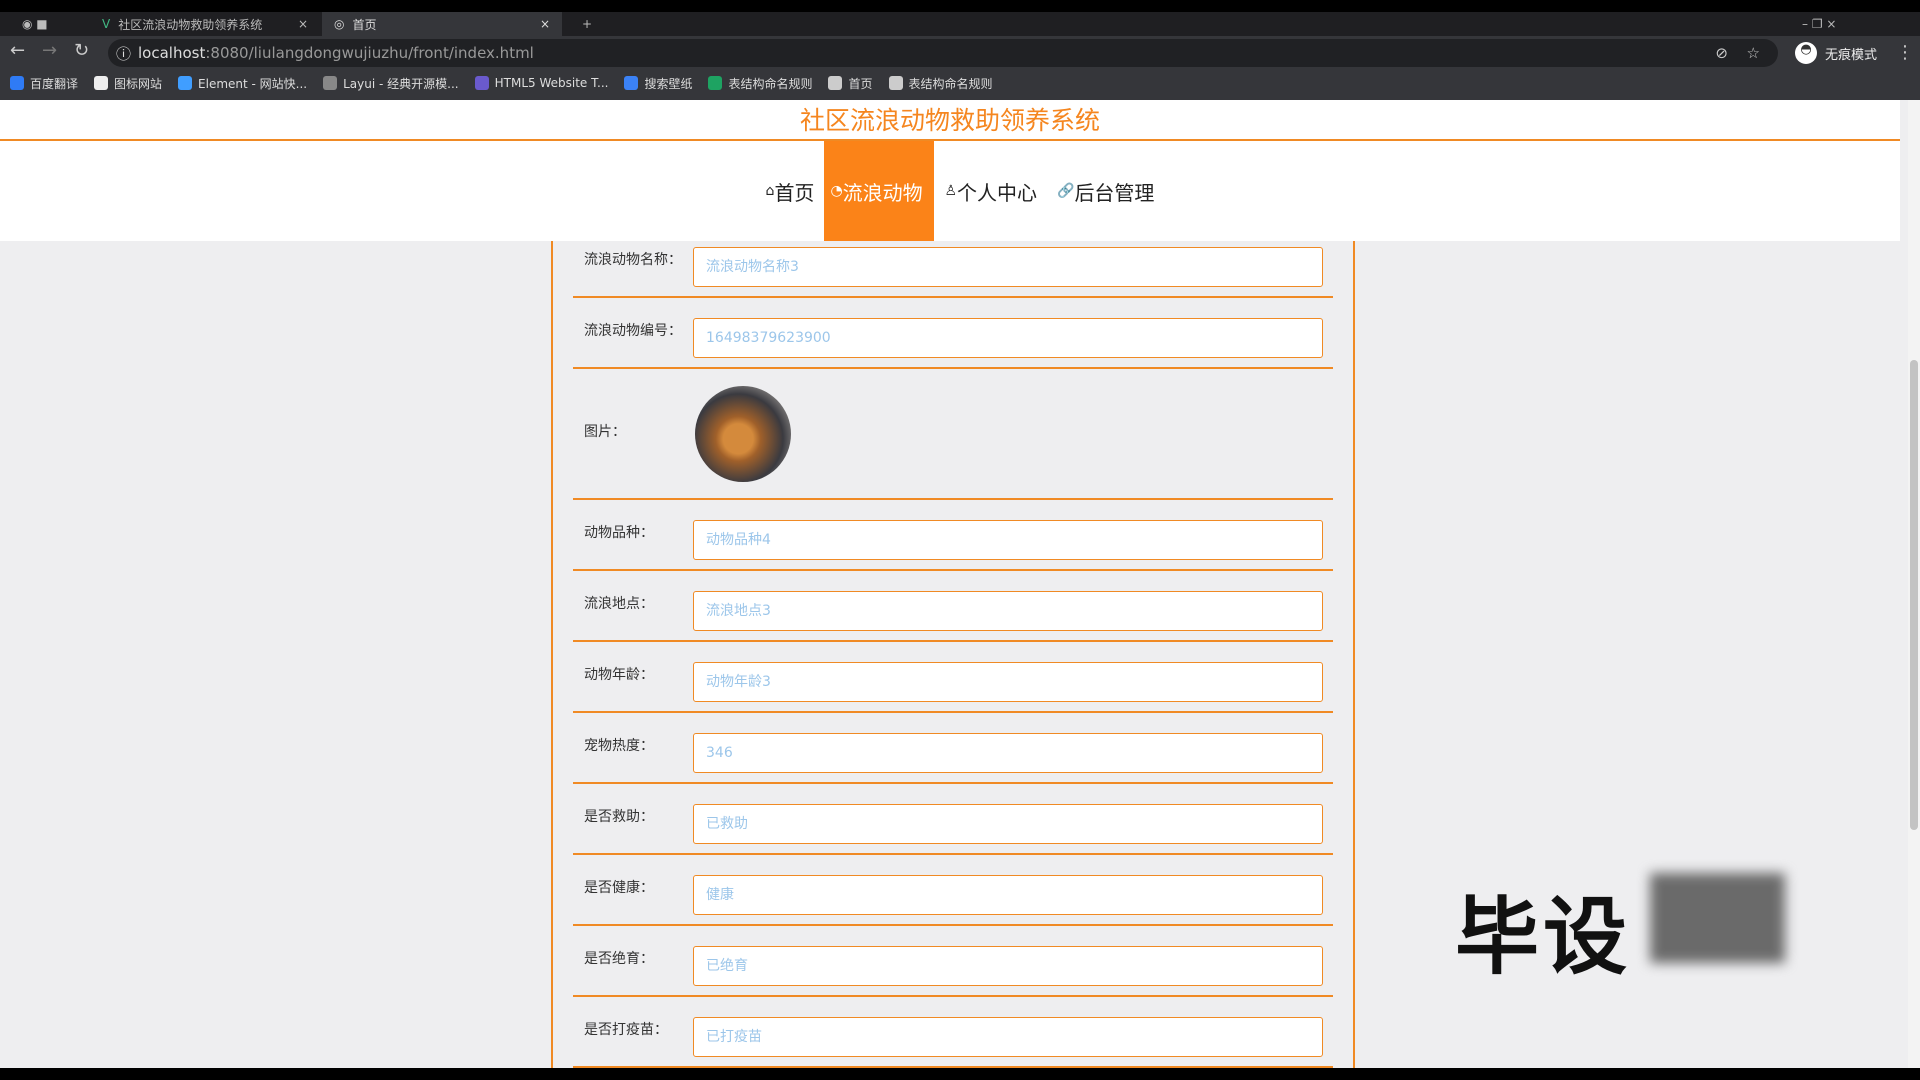  I want to click on form-row: 流浪动物编号： 16498379623900, so click(953, 333).